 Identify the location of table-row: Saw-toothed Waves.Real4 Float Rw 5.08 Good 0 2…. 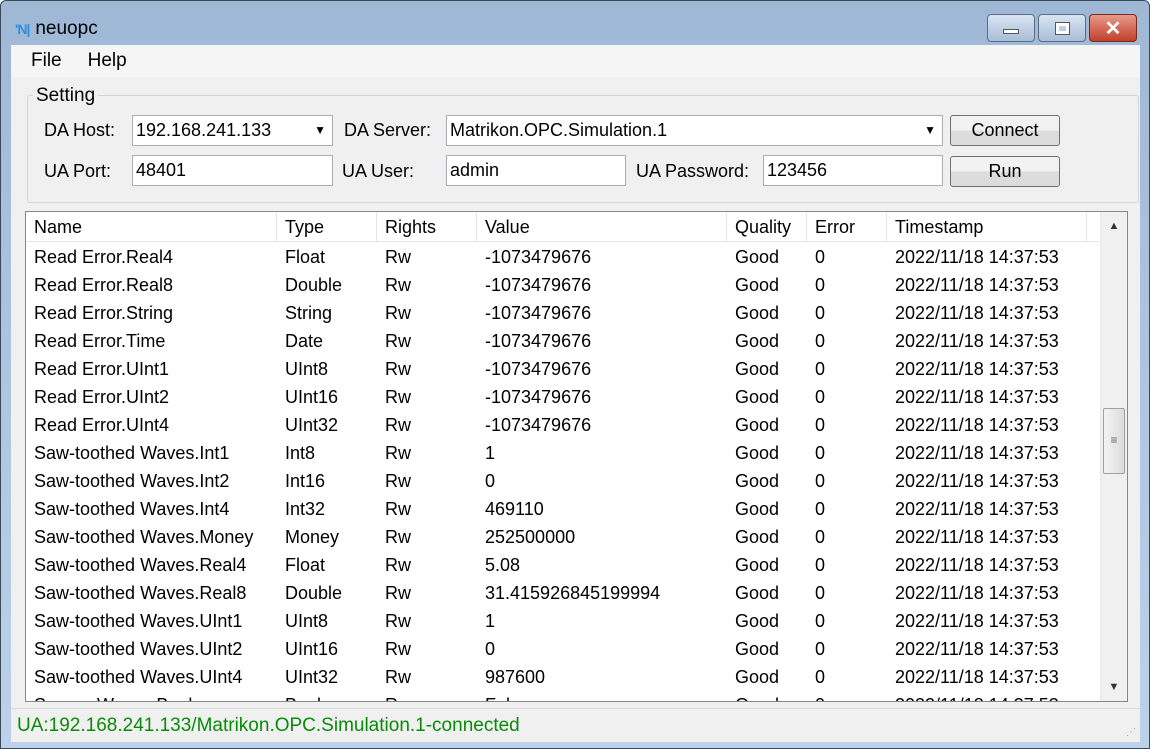
(563, 565).